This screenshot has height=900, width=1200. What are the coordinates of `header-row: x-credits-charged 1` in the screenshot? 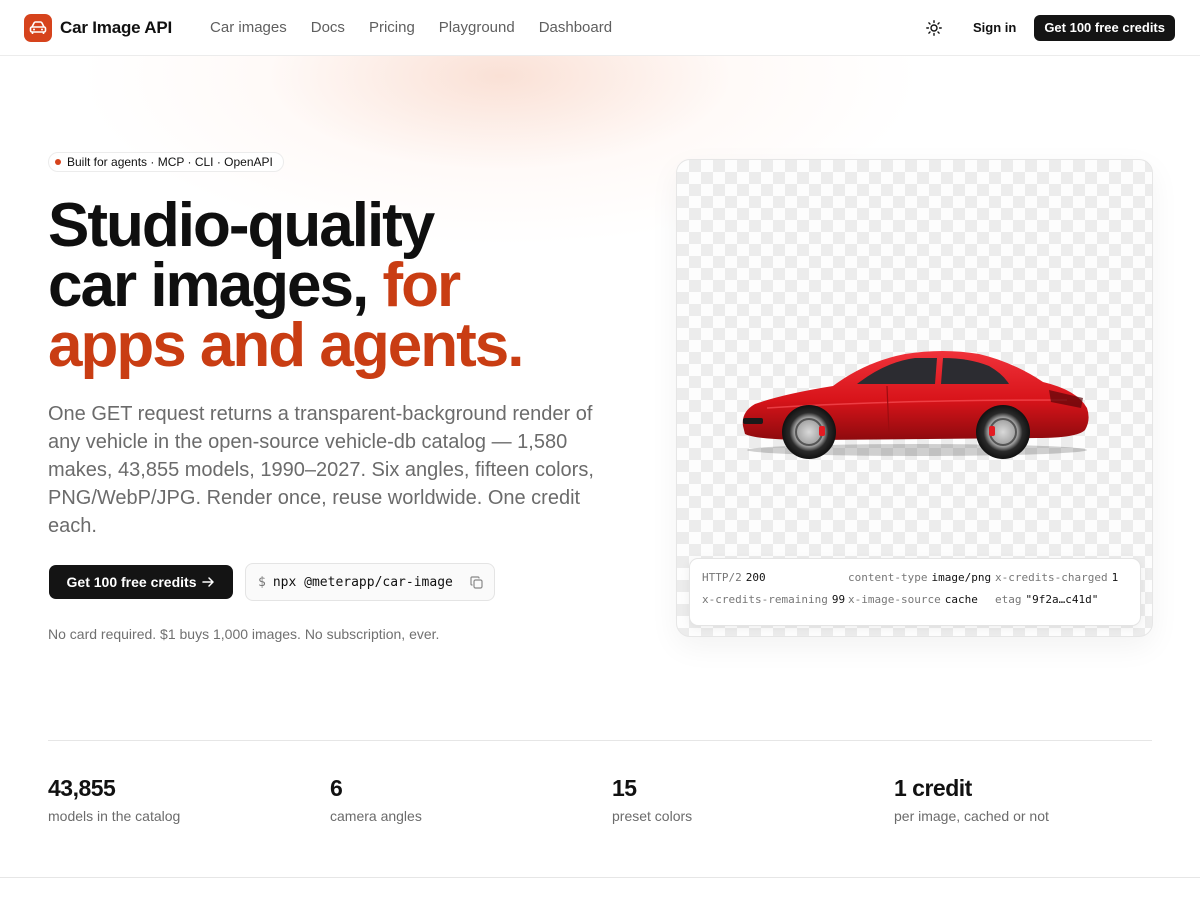 It's located at (1067, 582).